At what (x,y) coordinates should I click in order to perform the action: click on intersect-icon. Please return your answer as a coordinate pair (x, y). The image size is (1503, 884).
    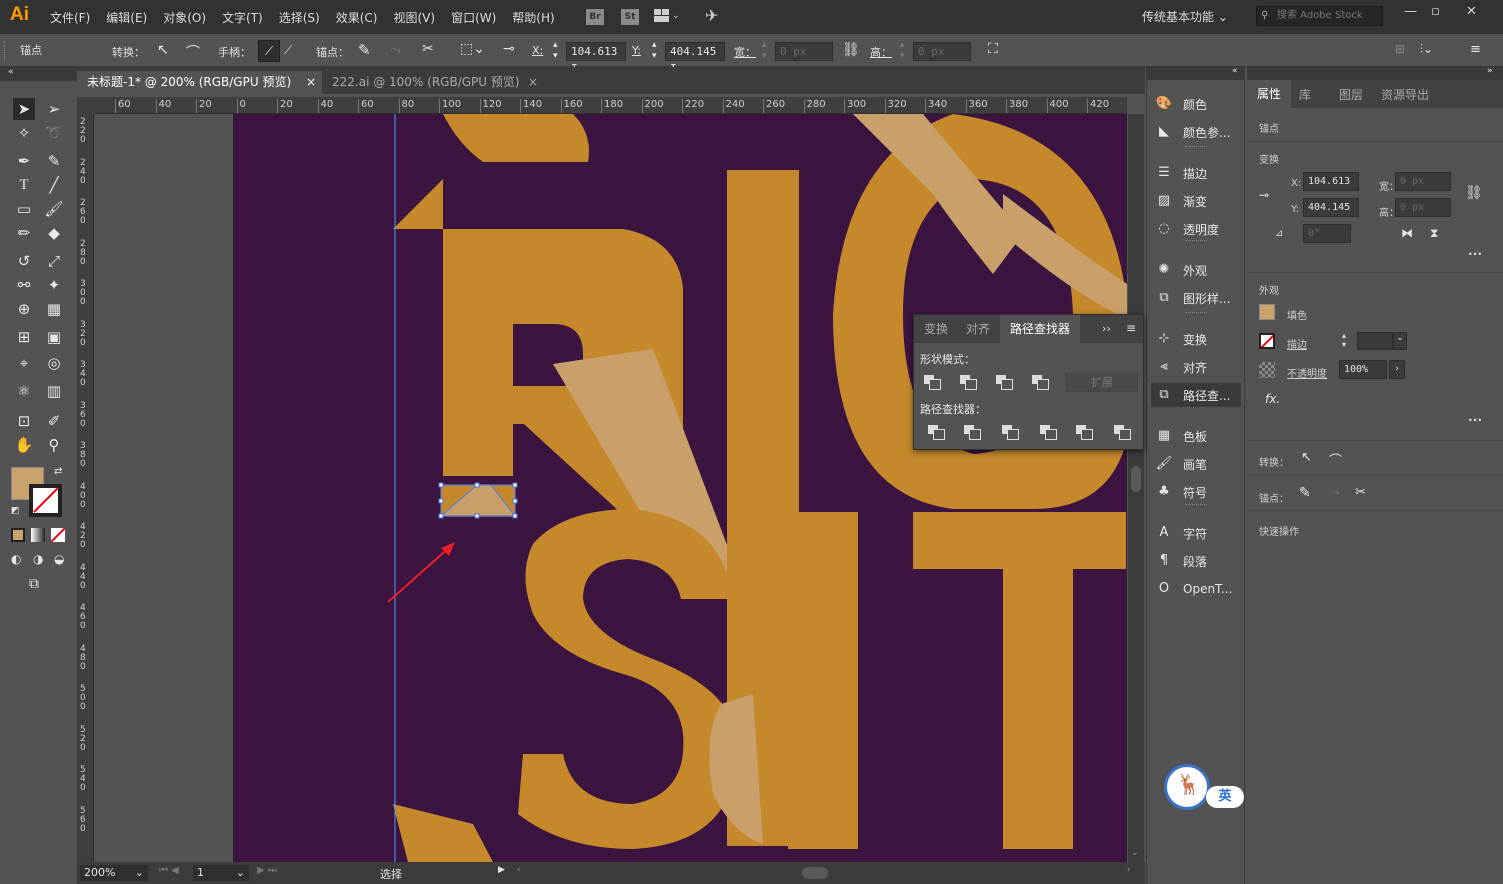
    Looking at the image, I should click on (1004, 382).